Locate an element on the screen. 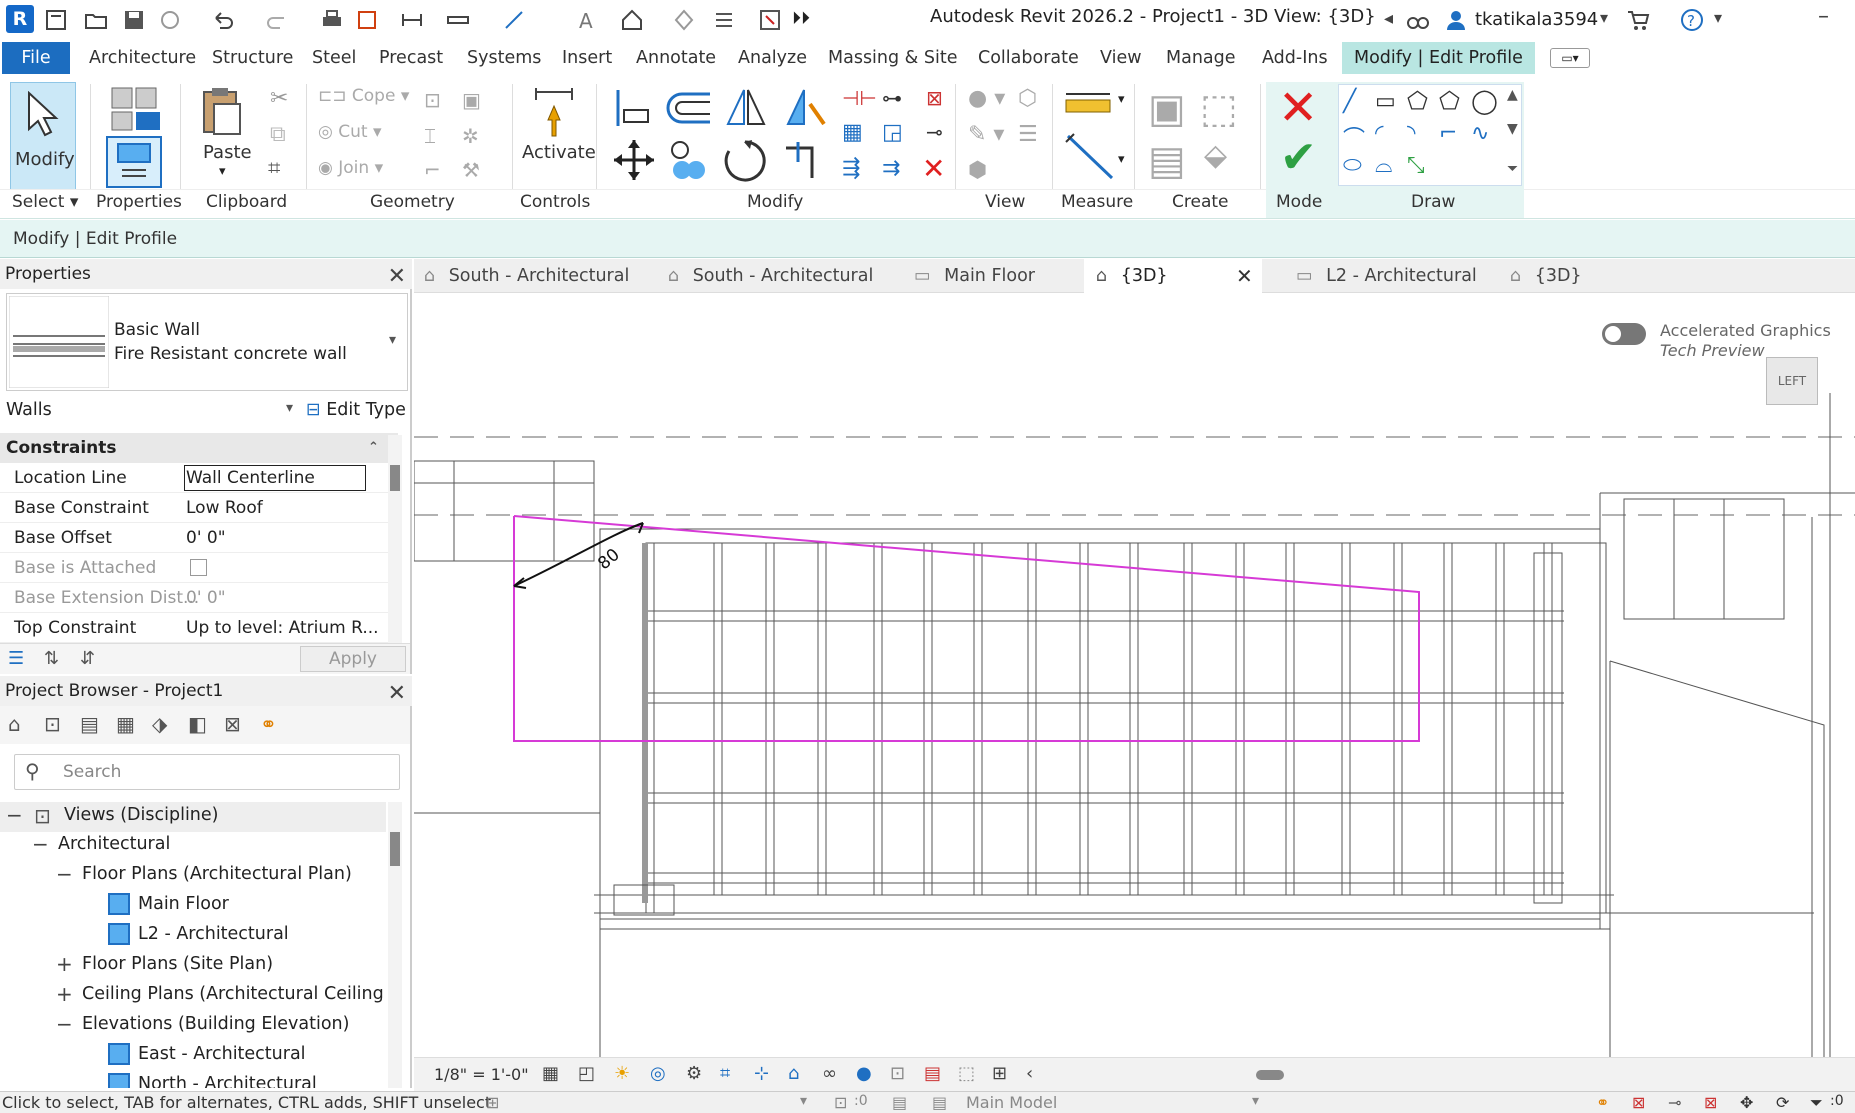  hammer-icon: ⚒ is located at coordinates (471, 170).